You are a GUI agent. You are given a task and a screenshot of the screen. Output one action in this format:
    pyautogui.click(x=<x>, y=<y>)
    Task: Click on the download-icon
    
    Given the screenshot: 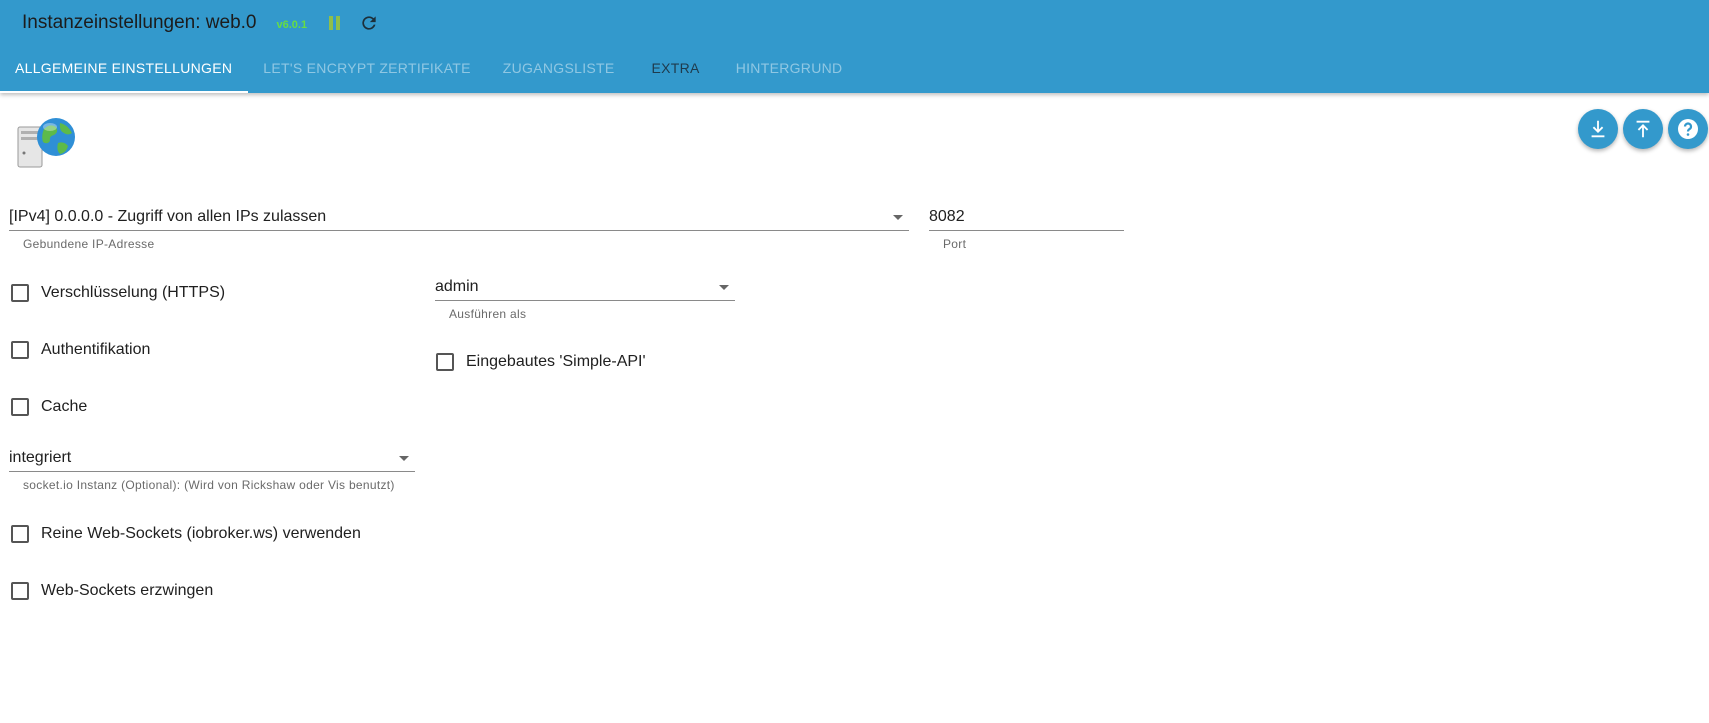 What is the action you would take?
    pyautogui.click(x=1598, y=129)
    